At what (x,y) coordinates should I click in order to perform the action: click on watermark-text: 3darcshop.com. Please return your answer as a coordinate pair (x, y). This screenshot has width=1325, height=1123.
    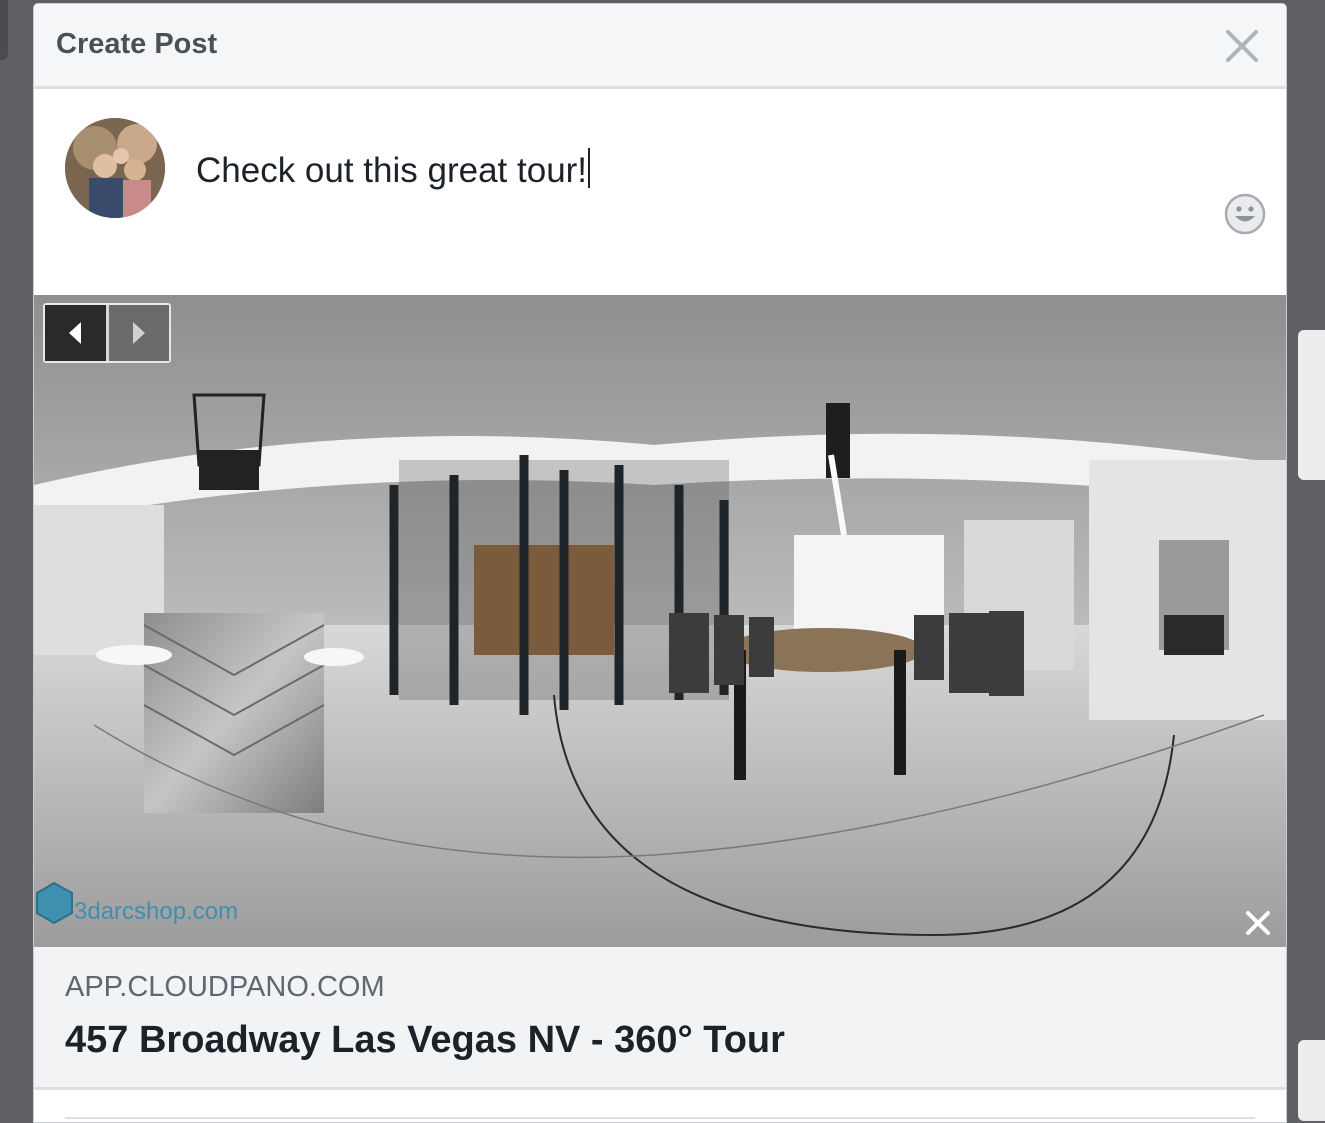
    Looking at the image, I should click on (156, 911).